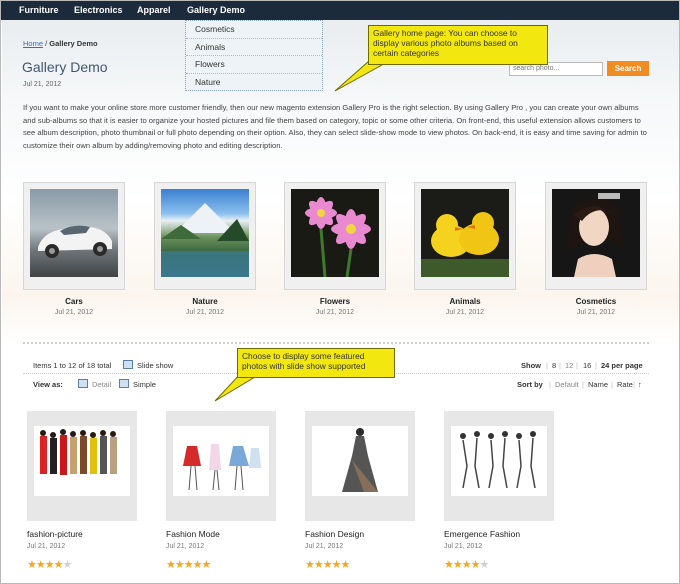 Image resolution: width=680 pixels, height=584 pixels. What do you see at coordinates (569, 365) in the screenshot?
I see `show-option-12: 12` at bounding box center [569, 365].